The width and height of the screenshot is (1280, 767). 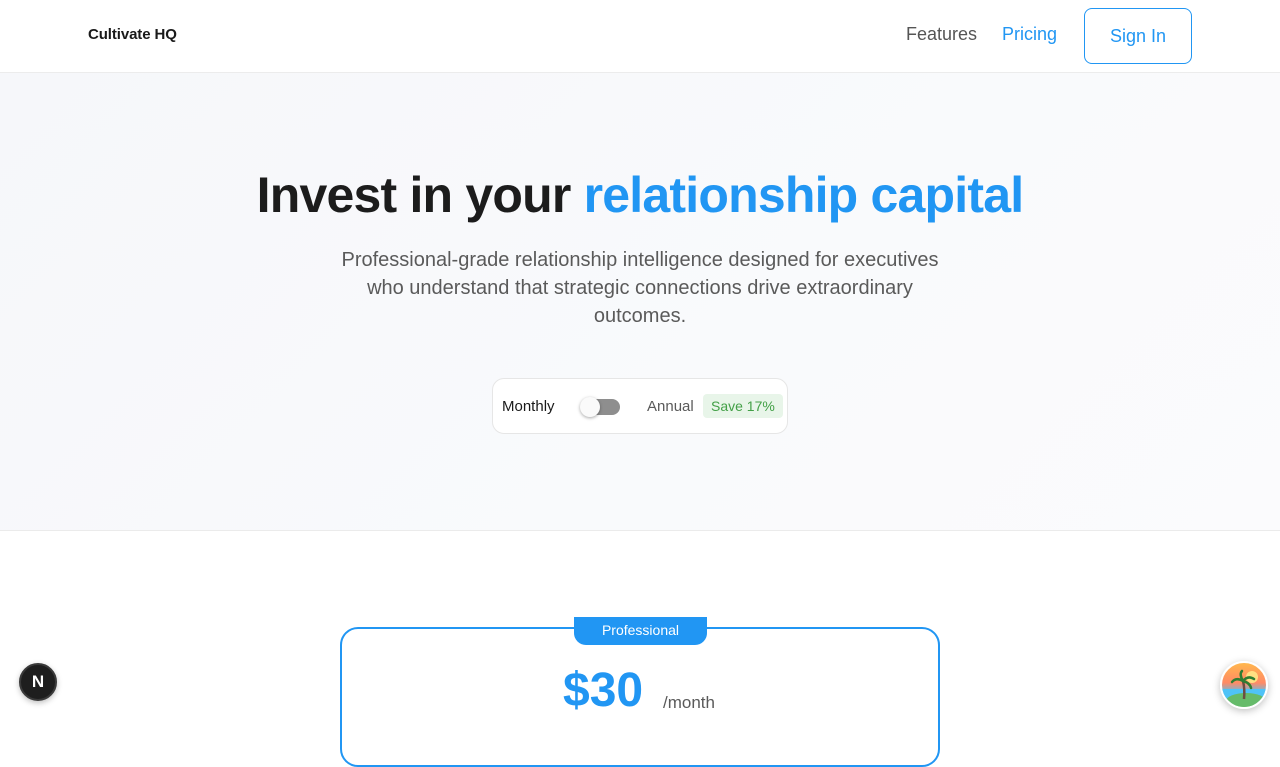 I want to click on dev-indicator-icon: N, so click(x=38, y=682).